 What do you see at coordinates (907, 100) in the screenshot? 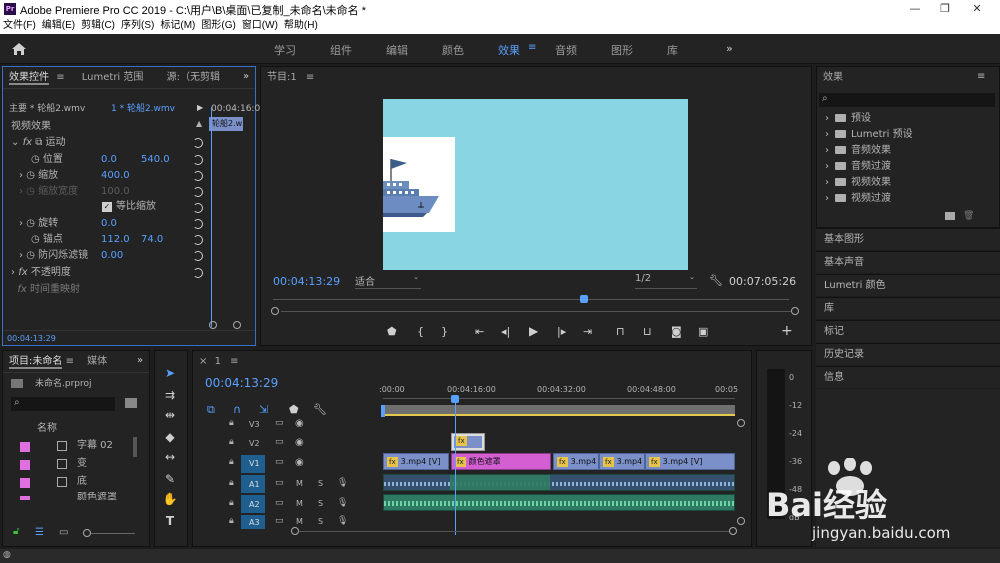
I see `effects-search-input: ⌕` at bounding box center [907, 100].